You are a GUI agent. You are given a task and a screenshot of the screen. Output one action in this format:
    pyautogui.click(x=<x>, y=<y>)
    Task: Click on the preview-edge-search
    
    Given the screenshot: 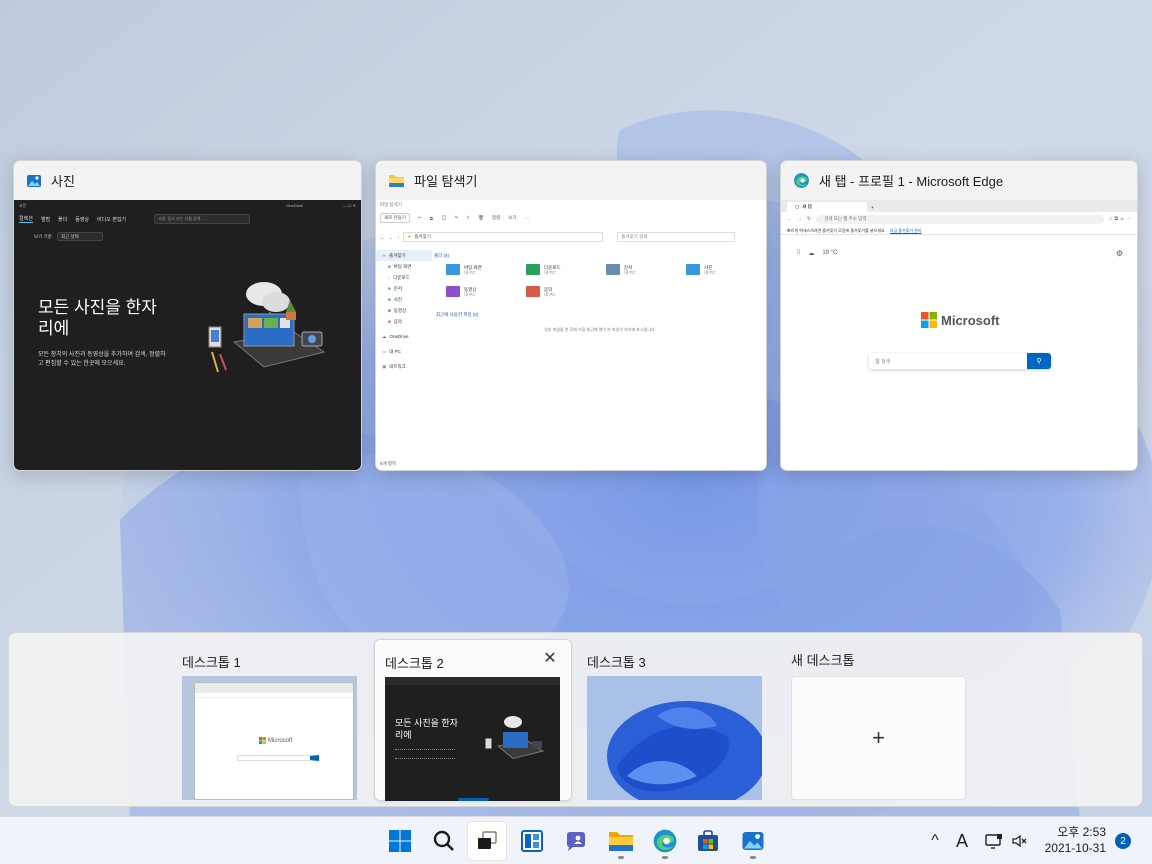 What is the action you would take?
    pyautogui.click(x=278, y=758)
    